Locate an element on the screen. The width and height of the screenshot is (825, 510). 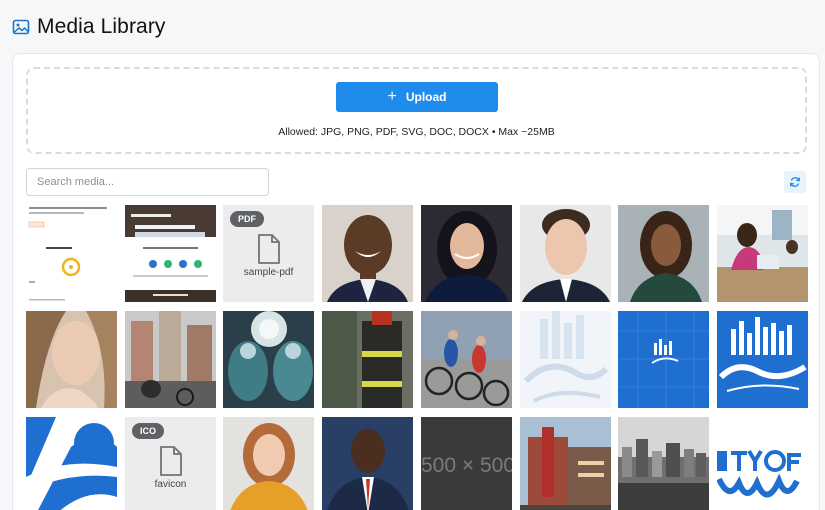
file-type-badge: ICO is located at coordinates (148, 431).